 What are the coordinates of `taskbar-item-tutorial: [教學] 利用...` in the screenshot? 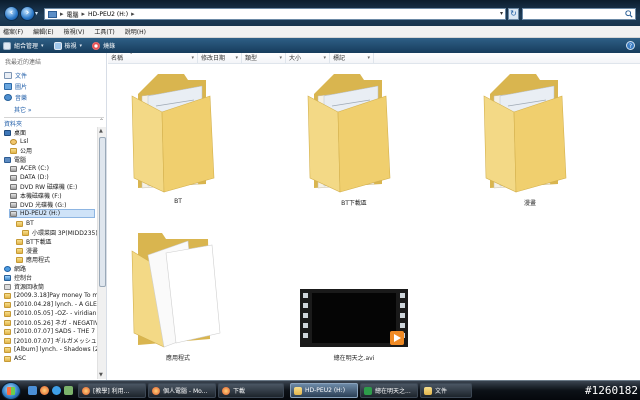 It's located at (112, 390).